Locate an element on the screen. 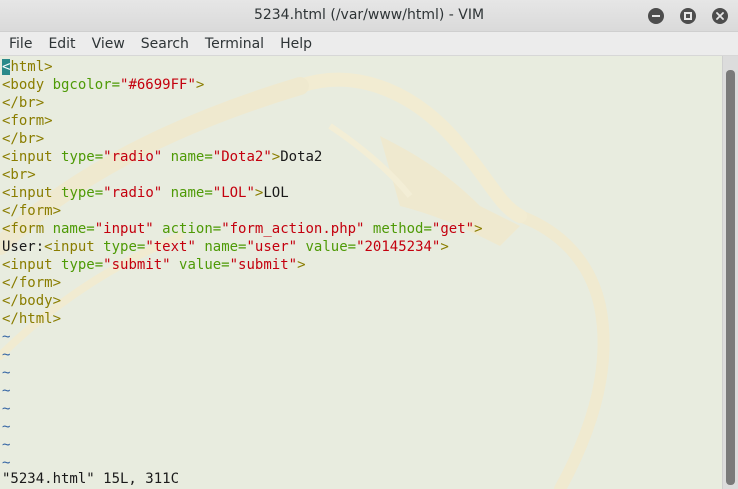  code-token: <br> is located at coordinates (19, 175).